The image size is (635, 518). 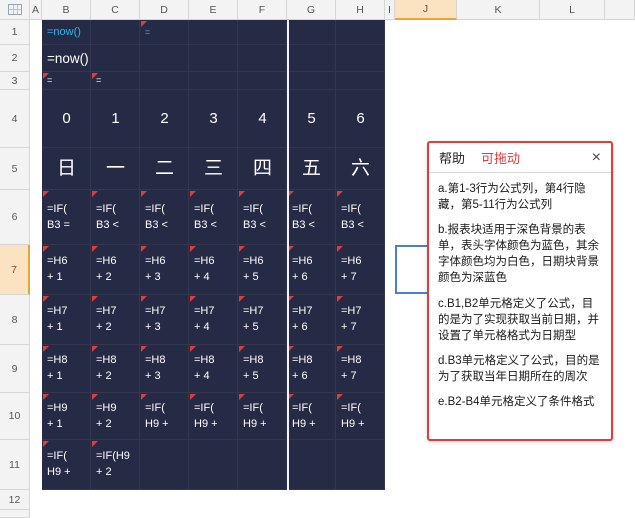 What do you see at coordinates (15, 465) in the screenshot?
I see `row-header-11: 11` at bounding box center [15, 465].